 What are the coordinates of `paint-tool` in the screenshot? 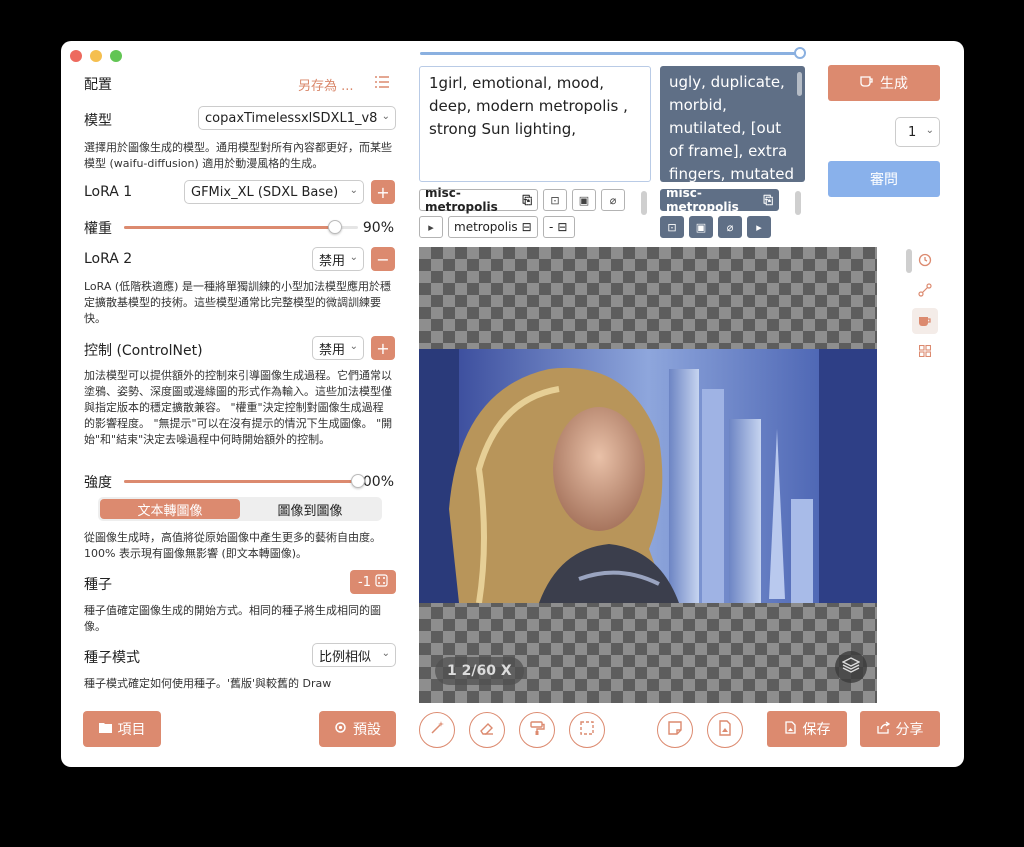 It's located at (537, 730).